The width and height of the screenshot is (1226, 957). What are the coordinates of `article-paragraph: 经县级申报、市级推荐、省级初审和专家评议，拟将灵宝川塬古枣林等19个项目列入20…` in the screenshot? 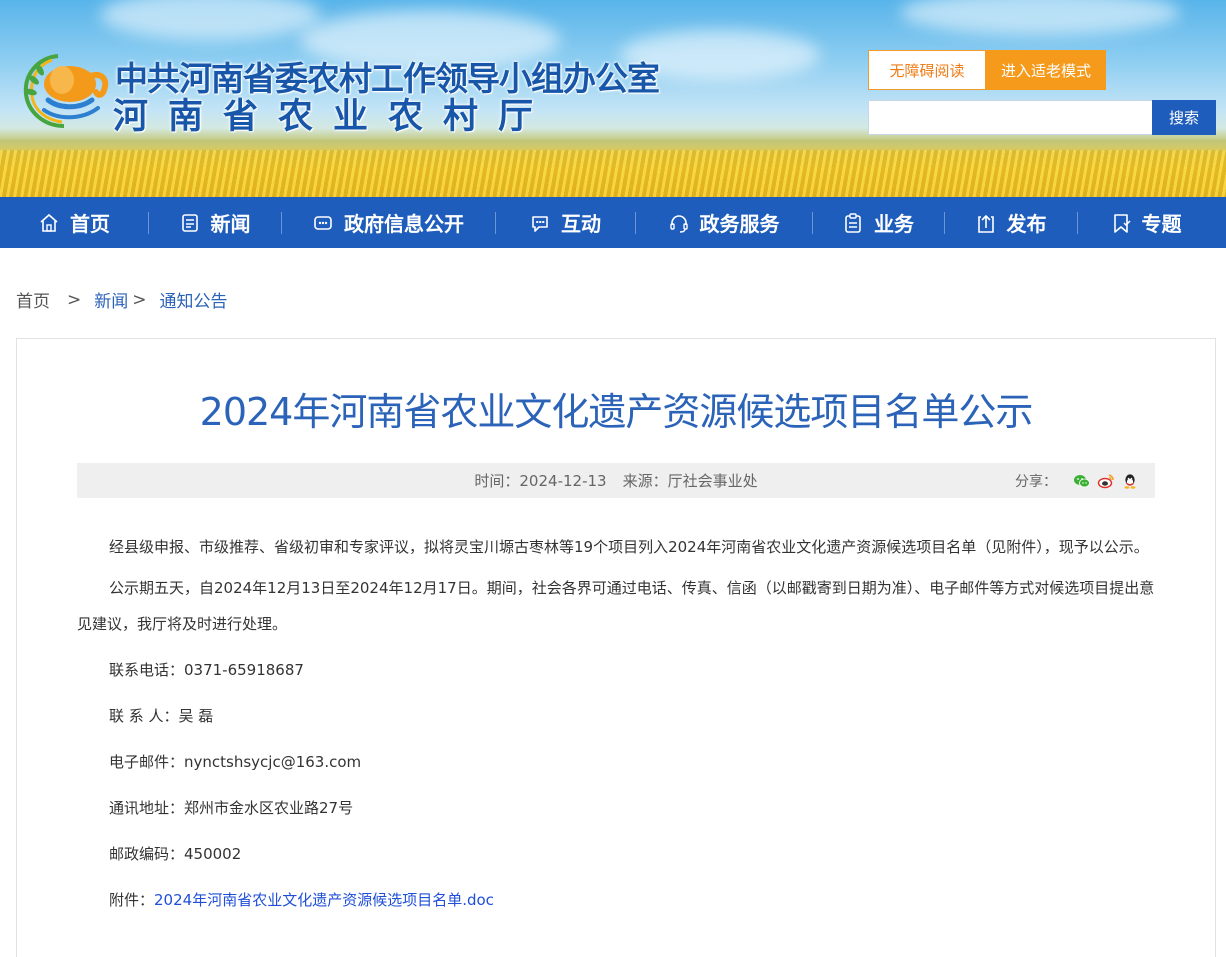 It's located at (629, 547).